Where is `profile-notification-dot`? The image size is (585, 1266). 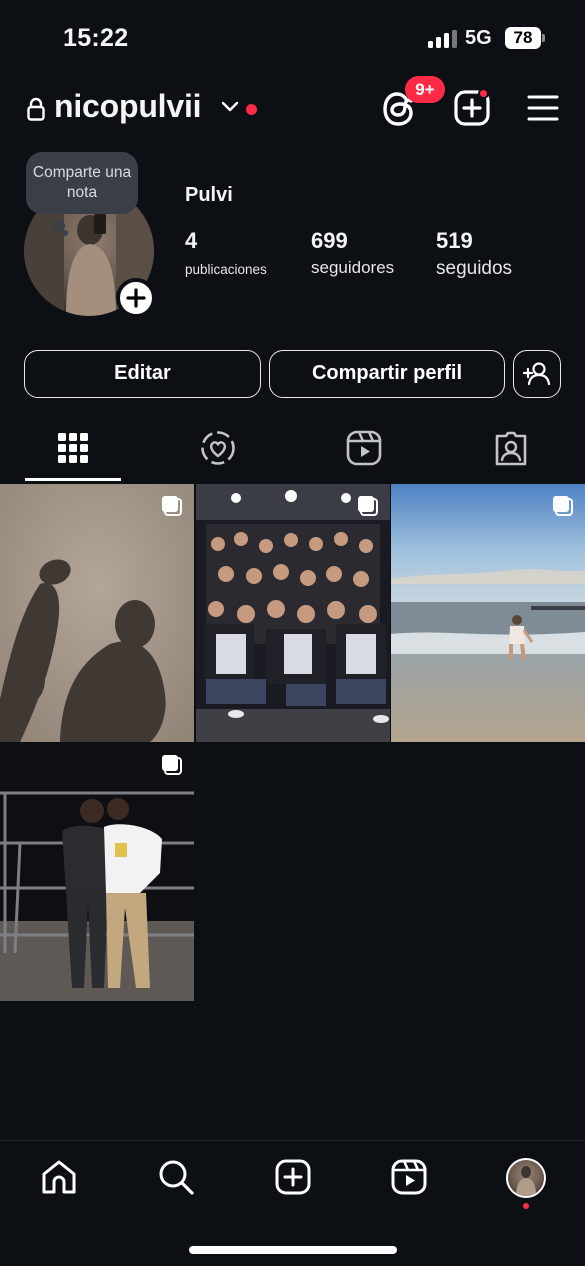
profile-notification-dot is located at coordinates (526, 1206).